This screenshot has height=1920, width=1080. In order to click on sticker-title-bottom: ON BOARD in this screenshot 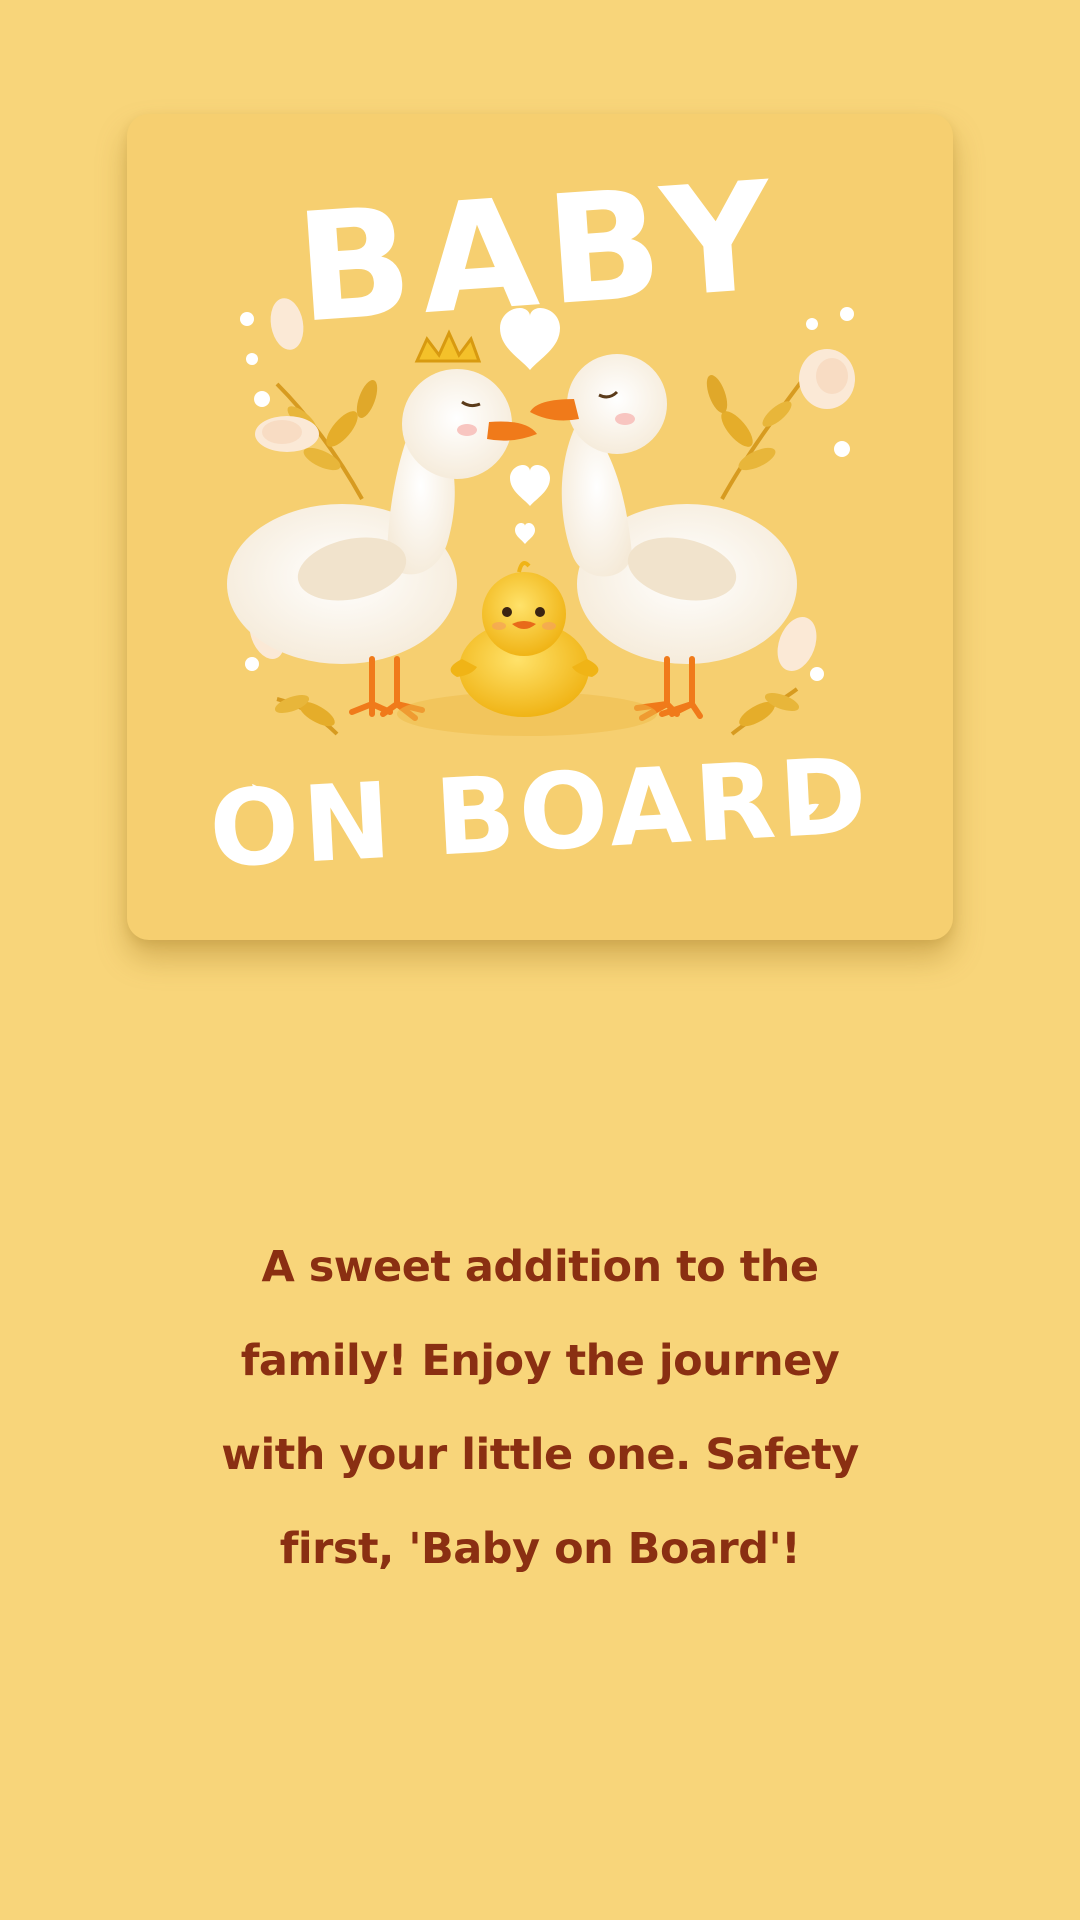, I will do `click(539, 813)`.